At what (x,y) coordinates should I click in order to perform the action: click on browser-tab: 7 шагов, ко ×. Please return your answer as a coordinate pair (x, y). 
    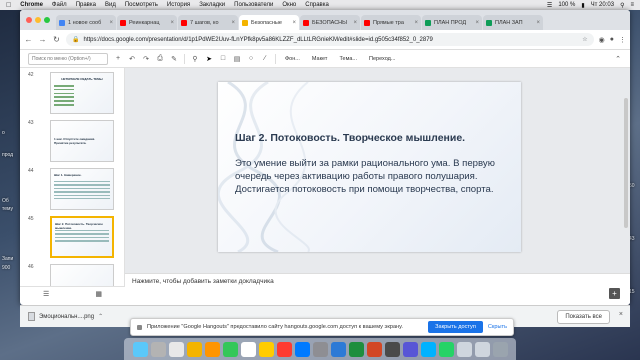
    Looking at the image, I should click on (208, 22).